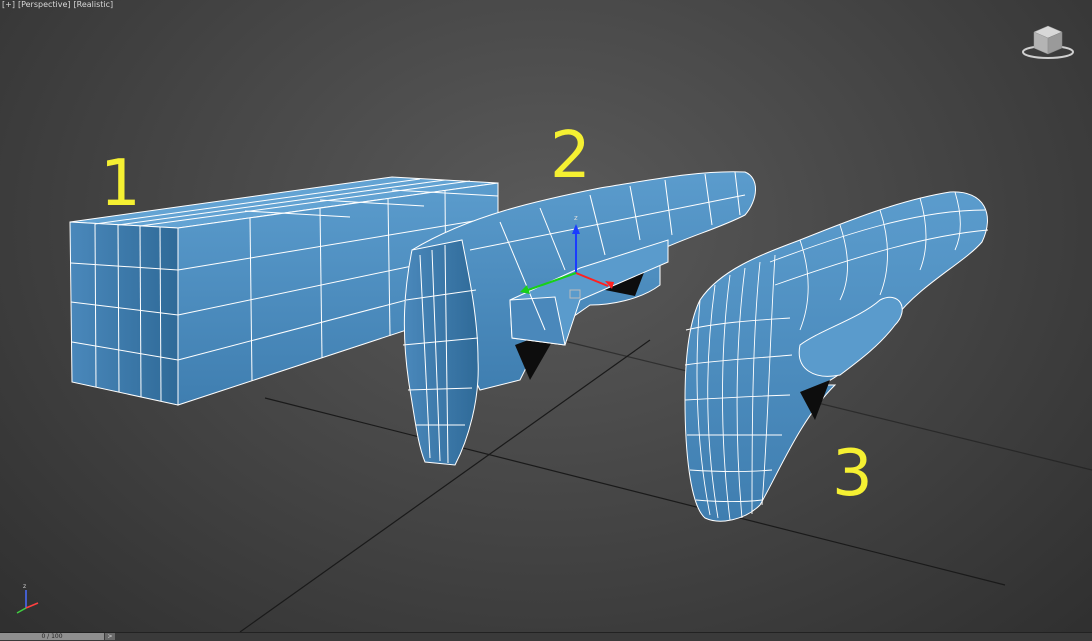 The height and width of the screenshot is (641, 1092). Describe the element at coordinates (120, 184) in the screenshot. I see `object-label-1: 1` at that location.